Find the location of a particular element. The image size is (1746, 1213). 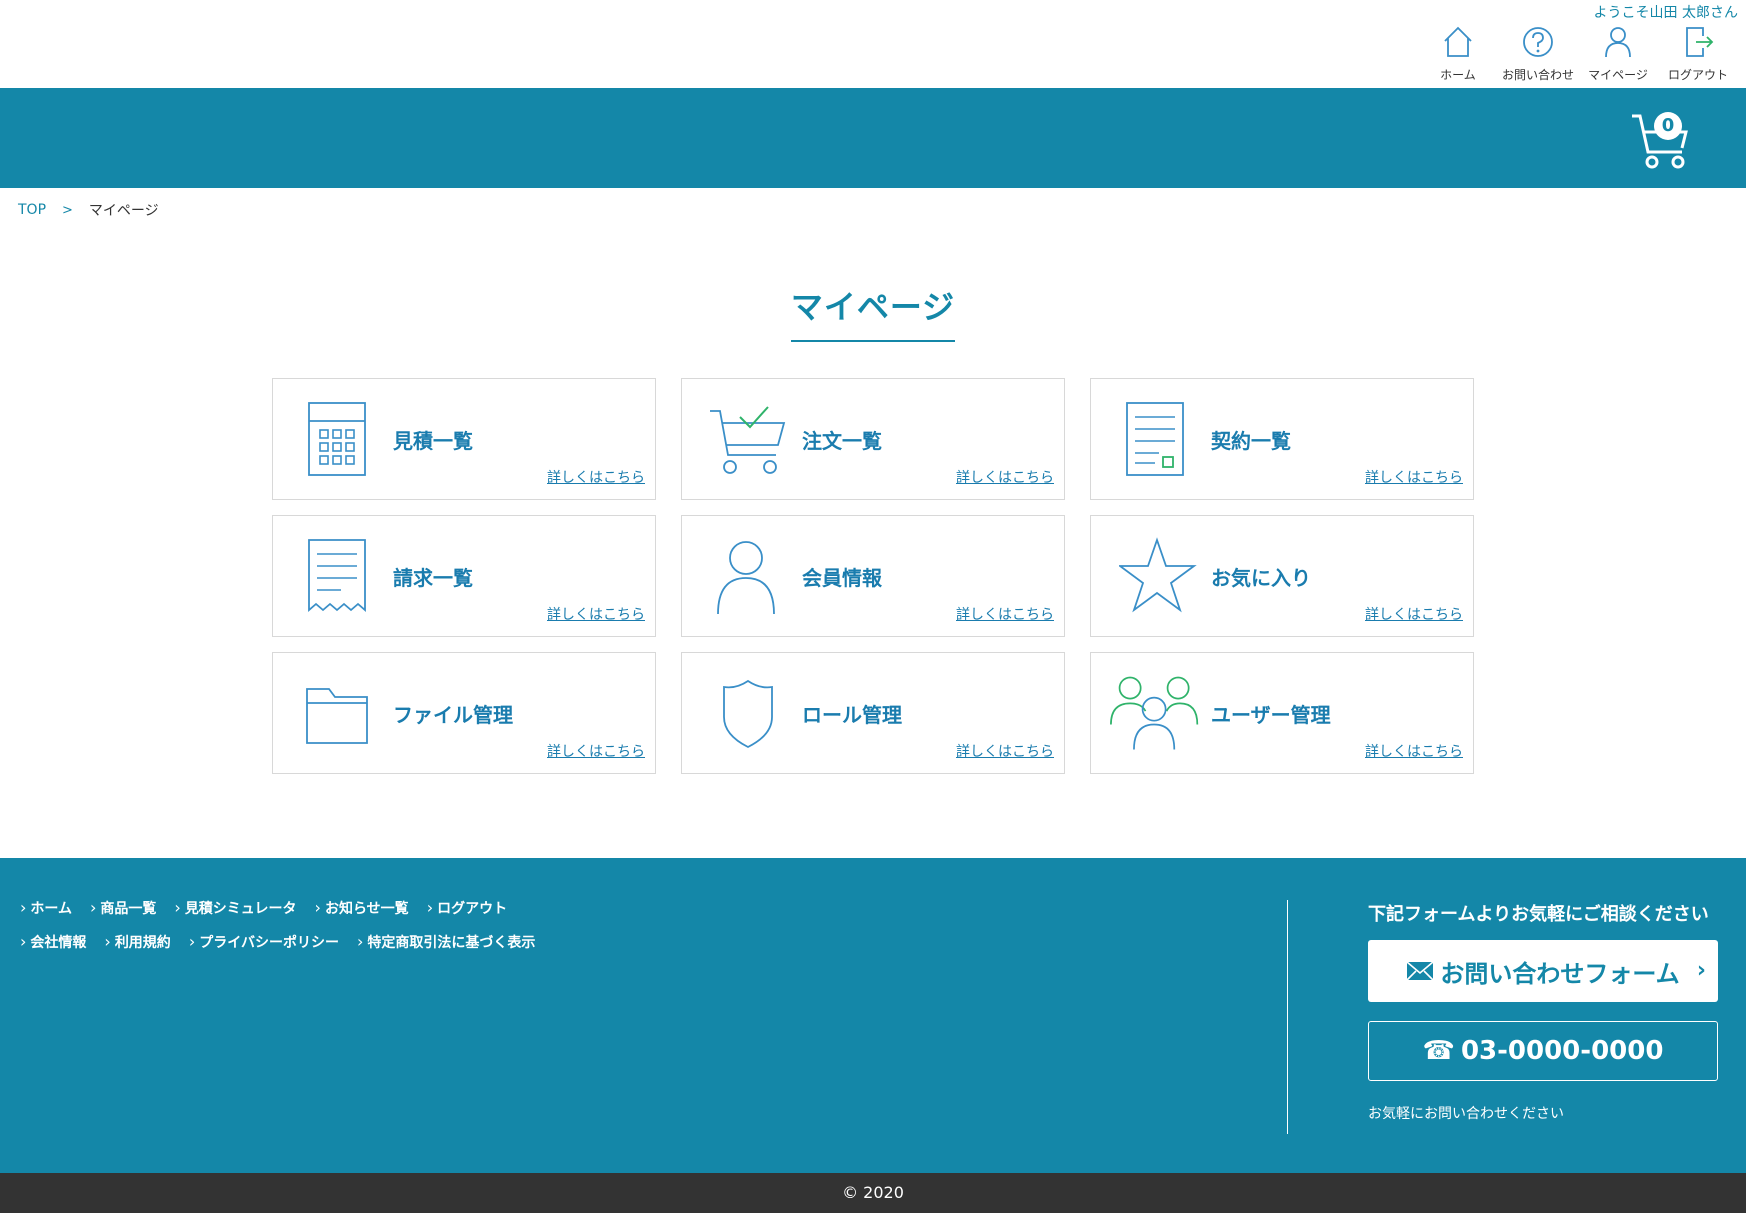

card-estimates-title: 見積一覧 is located at coordinates (433, 441).